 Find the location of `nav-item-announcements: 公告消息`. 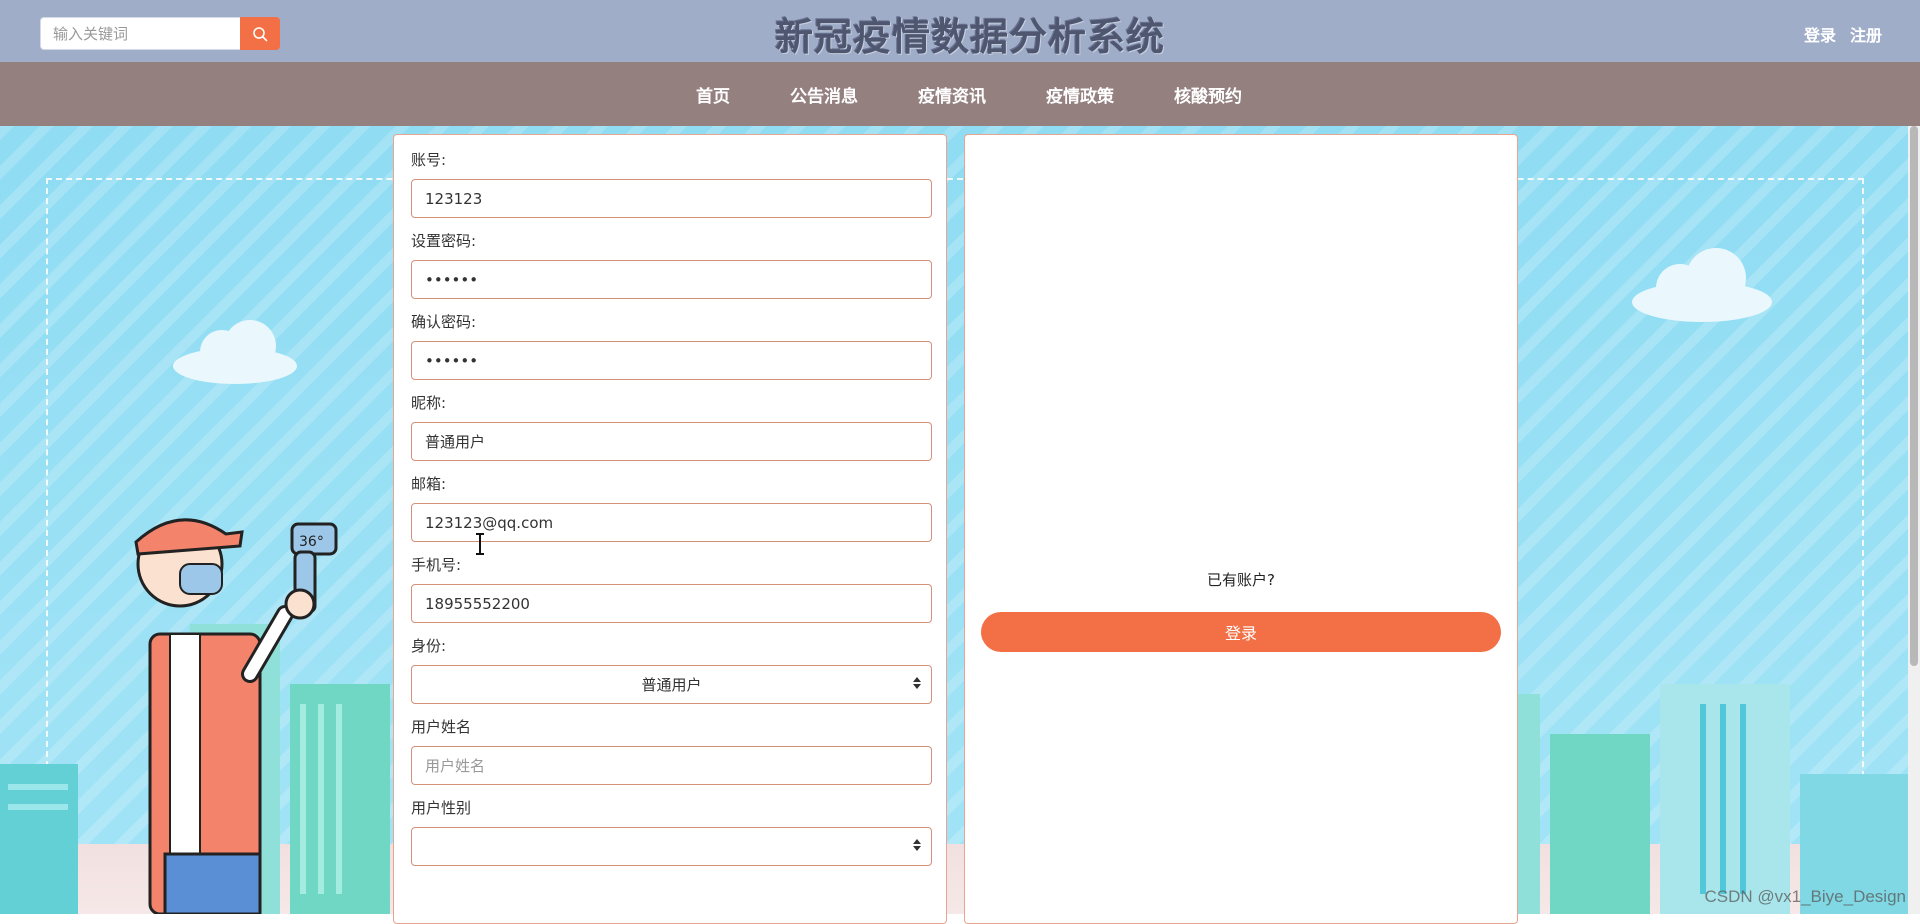

nav-item-announcements: 公告消息 is located at coordinates (824, 94).